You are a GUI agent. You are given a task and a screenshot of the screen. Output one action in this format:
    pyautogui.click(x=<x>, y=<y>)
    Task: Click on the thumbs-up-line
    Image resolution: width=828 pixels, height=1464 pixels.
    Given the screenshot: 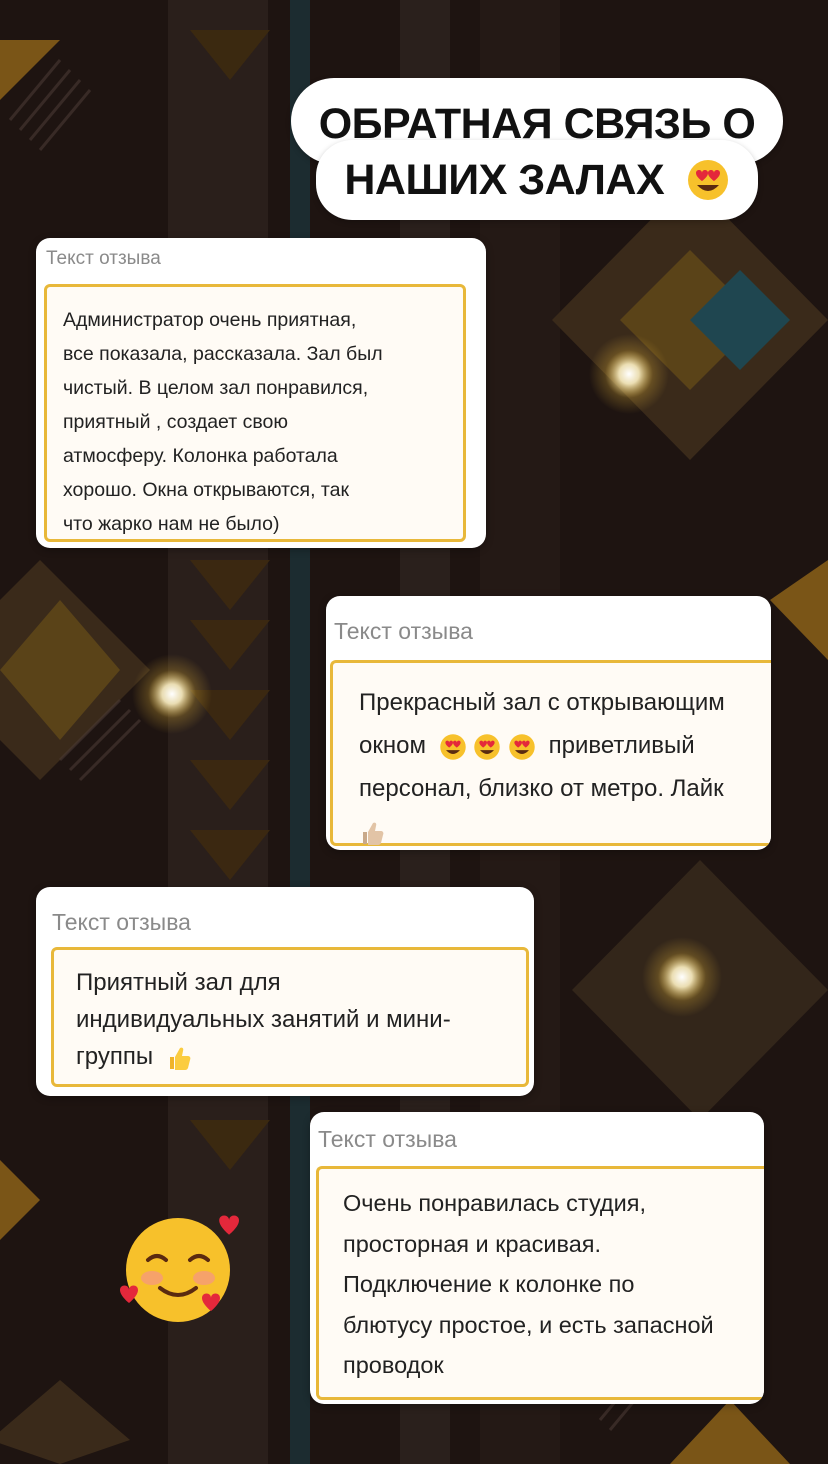 What is the action you would take?
    pyautogui.click(x=565, y=830)
    